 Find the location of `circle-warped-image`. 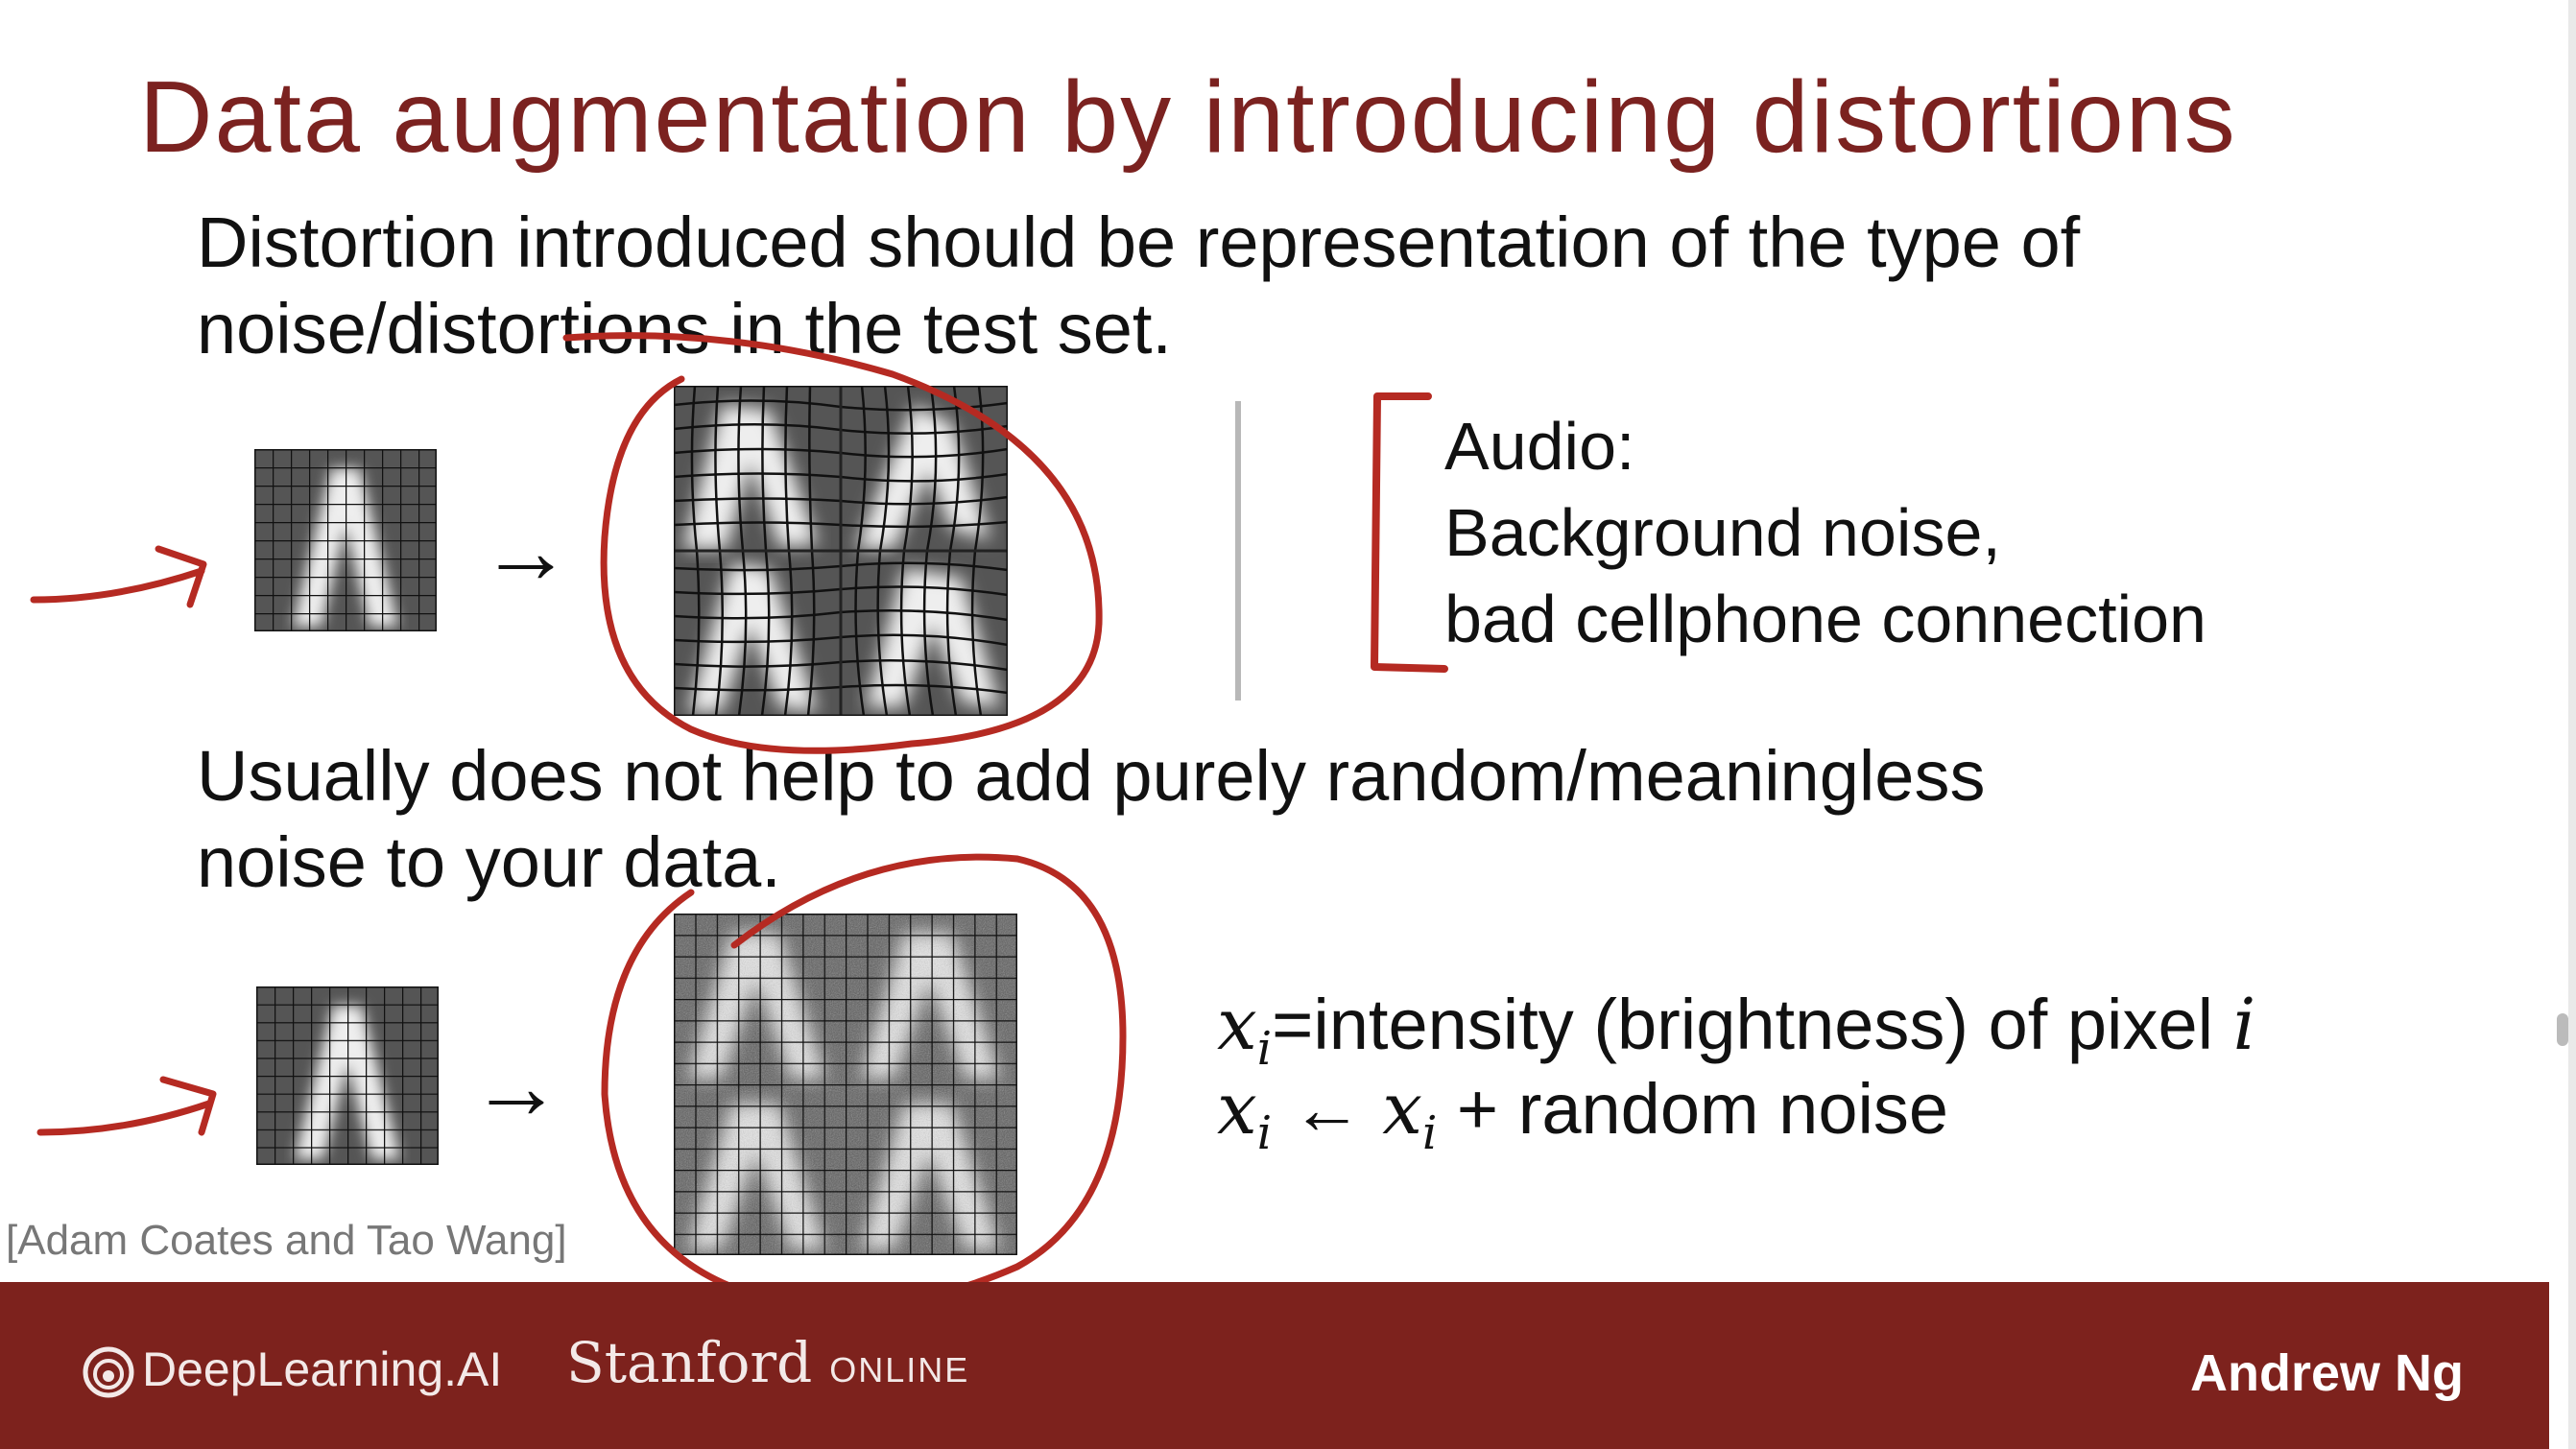

circle-warped-image is located at coordinates (832, 543).